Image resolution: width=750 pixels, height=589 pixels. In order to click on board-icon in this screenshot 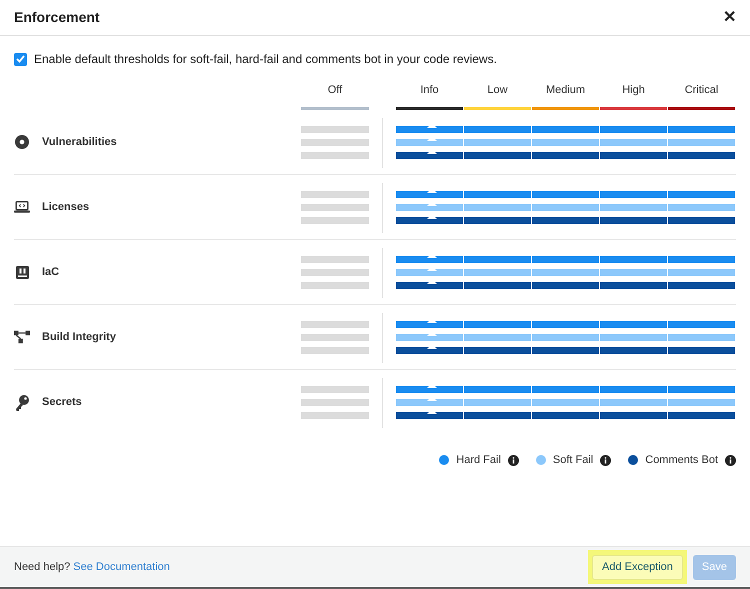, I will do `click(22, 272)`.